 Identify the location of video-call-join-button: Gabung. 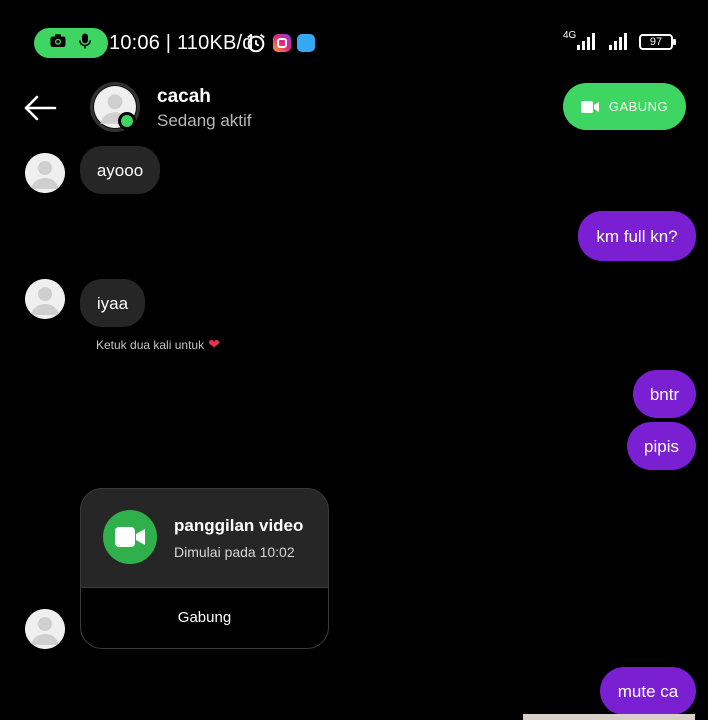
(204, 617).